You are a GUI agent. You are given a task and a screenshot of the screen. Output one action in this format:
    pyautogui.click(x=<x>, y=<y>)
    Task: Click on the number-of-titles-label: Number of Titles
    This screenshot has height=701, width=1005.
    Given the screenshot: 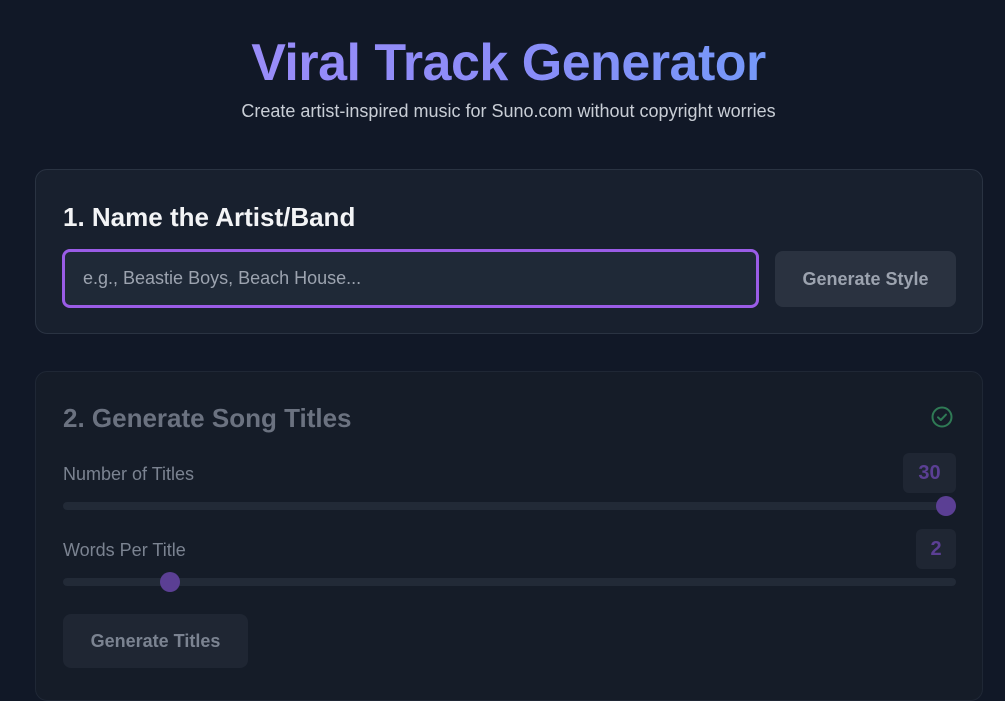 What is the action you would take?
    pyautogui.click(x=129, y=474)
    